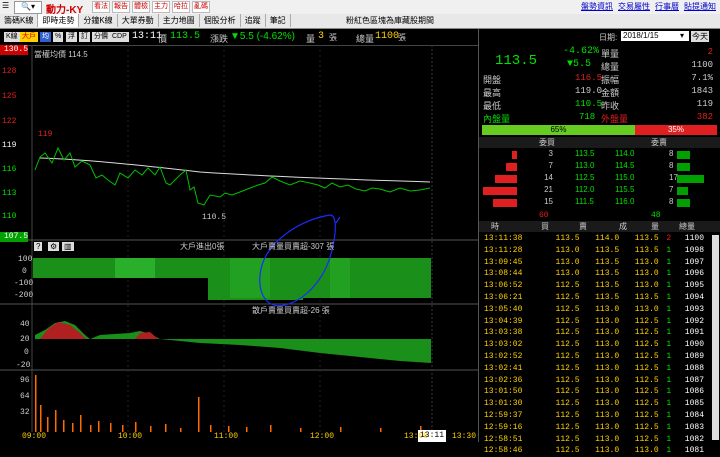  Describe the element at coordinates (333, 37) in the screenshot. I see `volume-unit: 張` at that location.